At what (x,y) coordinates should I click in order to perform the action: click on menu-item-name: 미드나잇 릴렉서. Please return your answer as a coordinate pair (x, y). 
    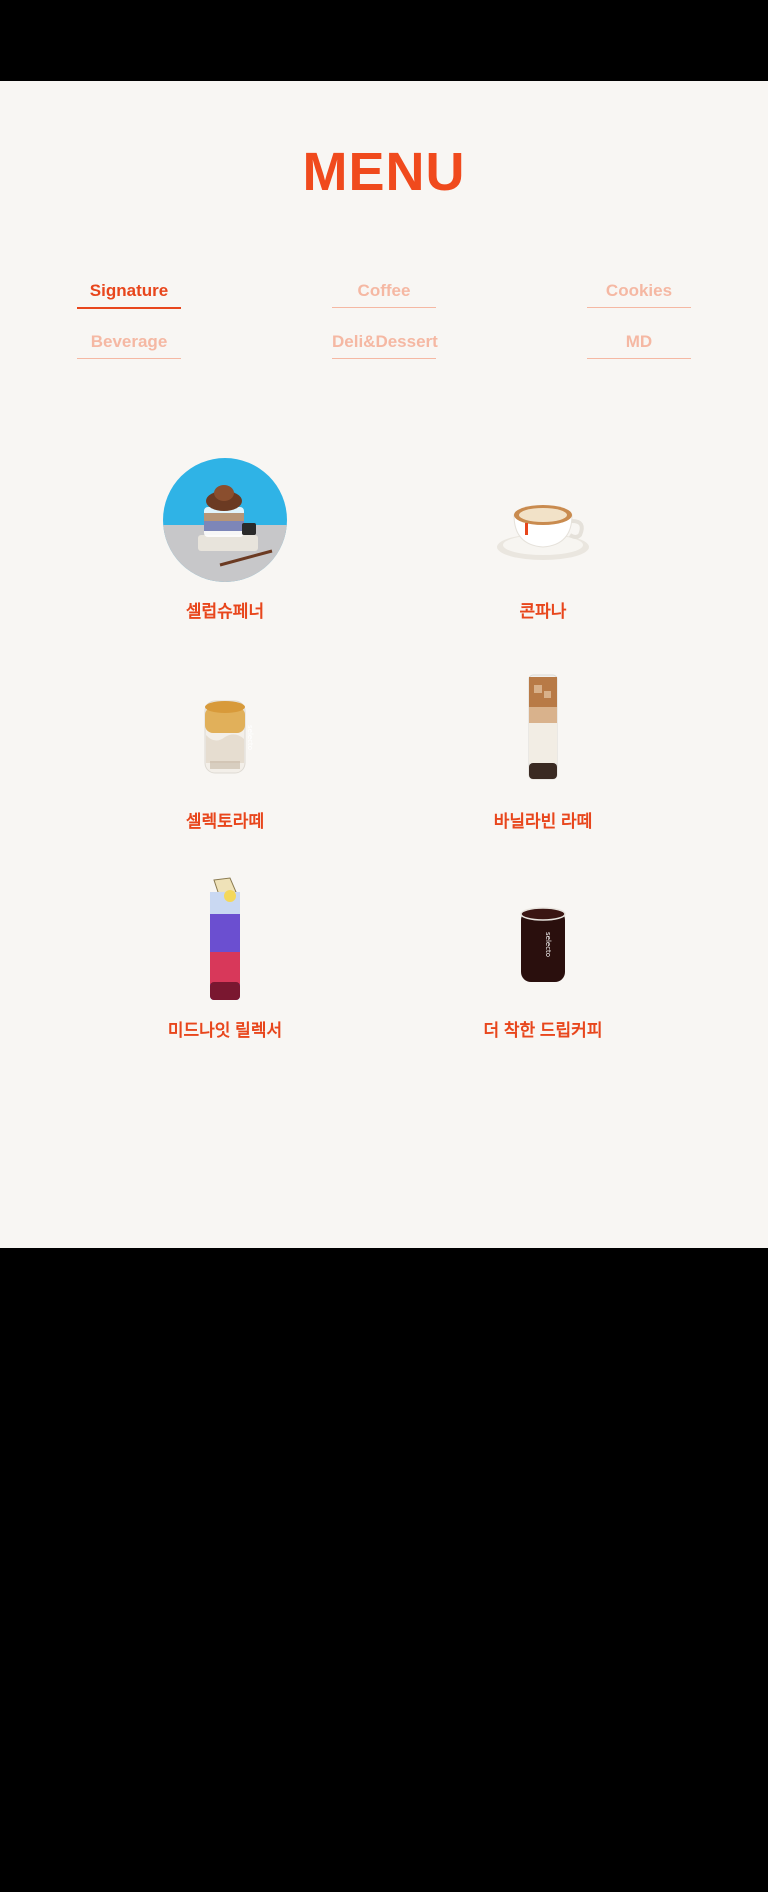
    Looking at the image, I should click on (225, 1030).